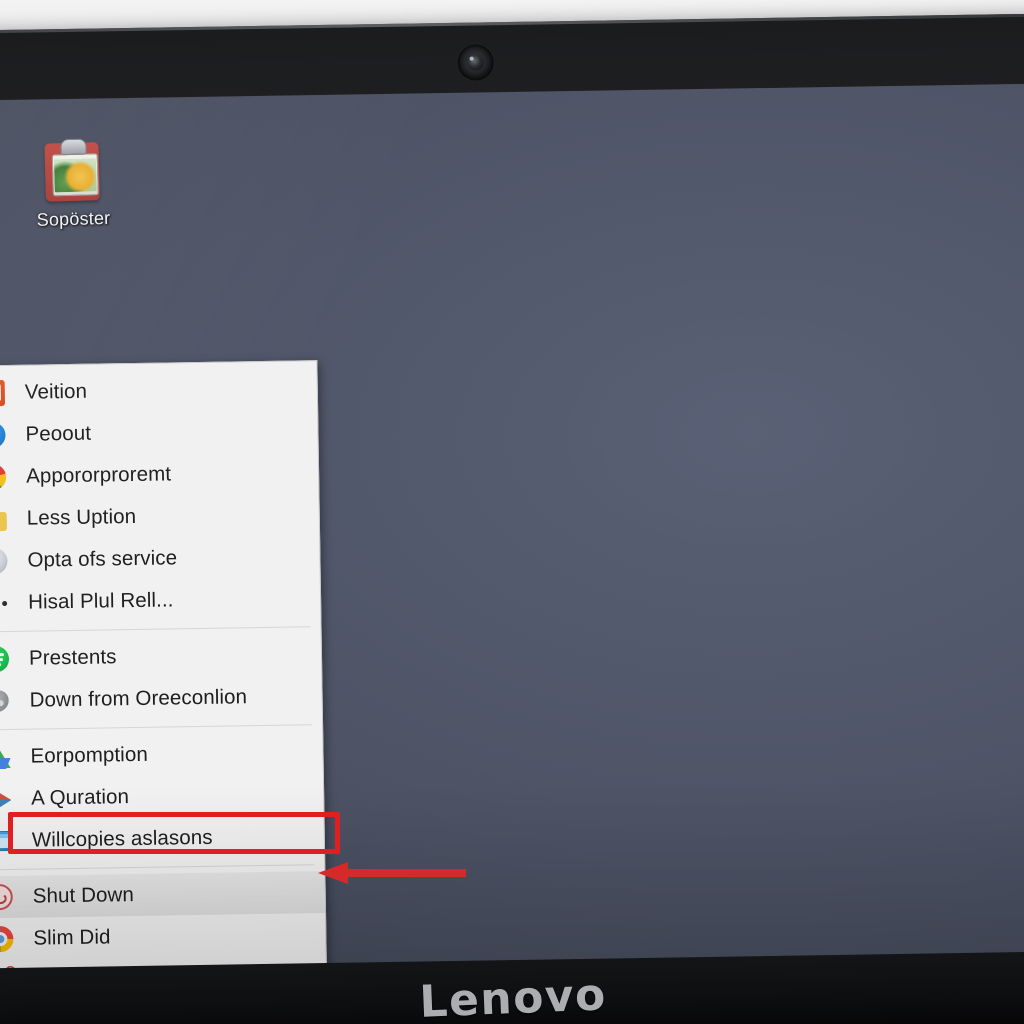 Image resolution: width=1024 pixels, height=1024 pixels. What do you see at coordinates (159, 432) in the screenshot?
I see `menu-item-peoout: Peoout` at bounding box center [159, 432].